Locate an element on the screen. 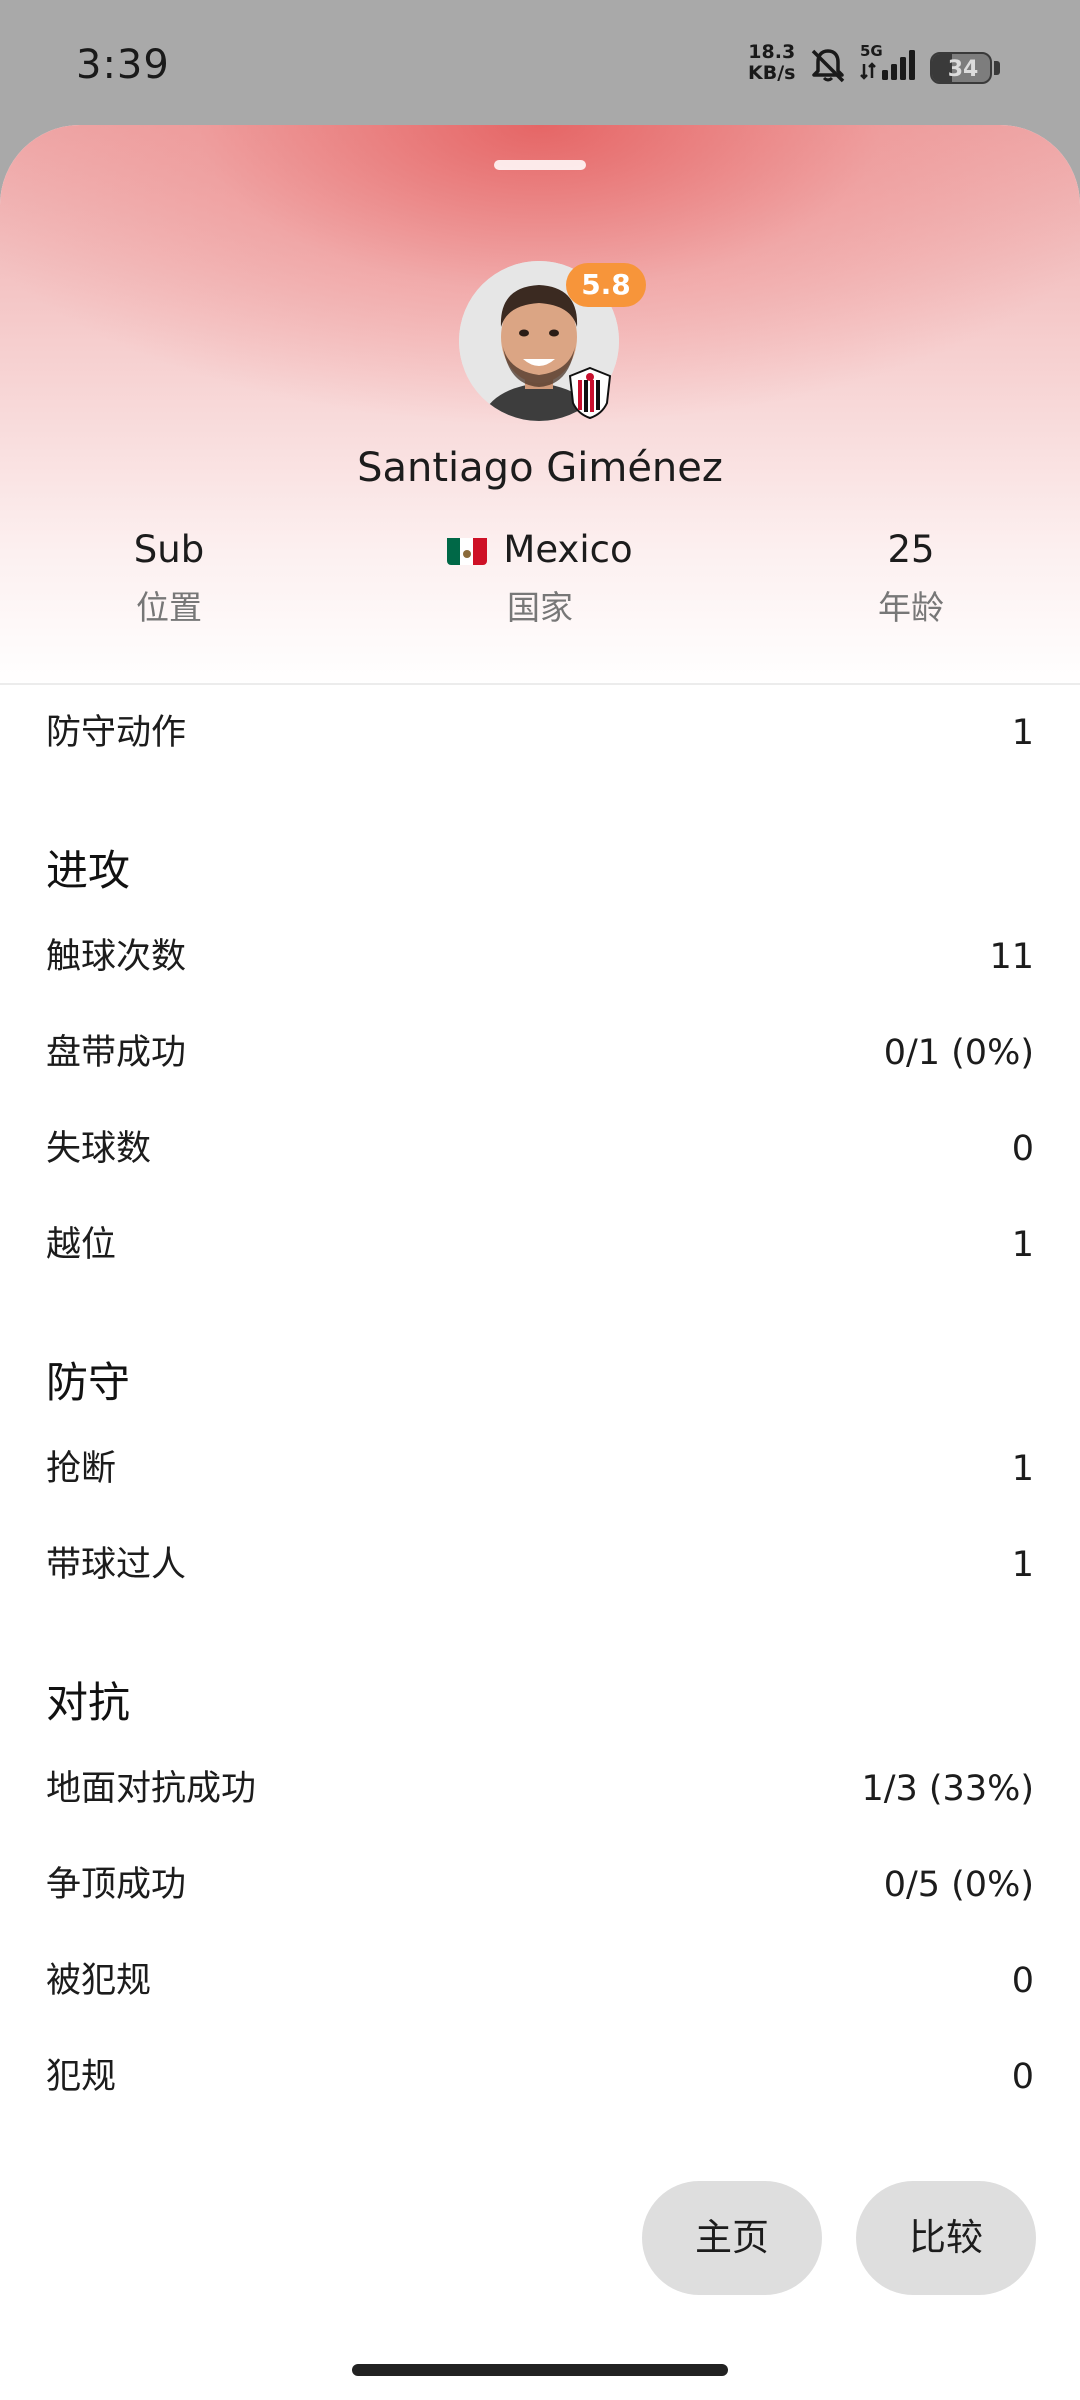 The height and width of the screenshot is (2400, 1080). stat-value: 11 is located at coordinates (1011, 957).